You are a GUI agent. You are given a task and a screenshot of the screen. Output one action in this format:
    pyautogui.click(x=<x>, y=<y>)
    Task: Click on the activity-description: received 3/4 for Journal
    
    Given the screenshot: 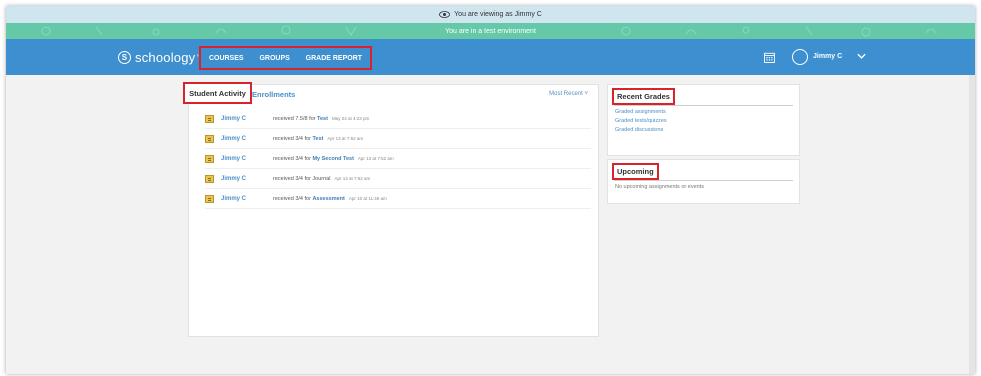 What is the action you would take?
    pyautogui.click(x=301, y=179)
    